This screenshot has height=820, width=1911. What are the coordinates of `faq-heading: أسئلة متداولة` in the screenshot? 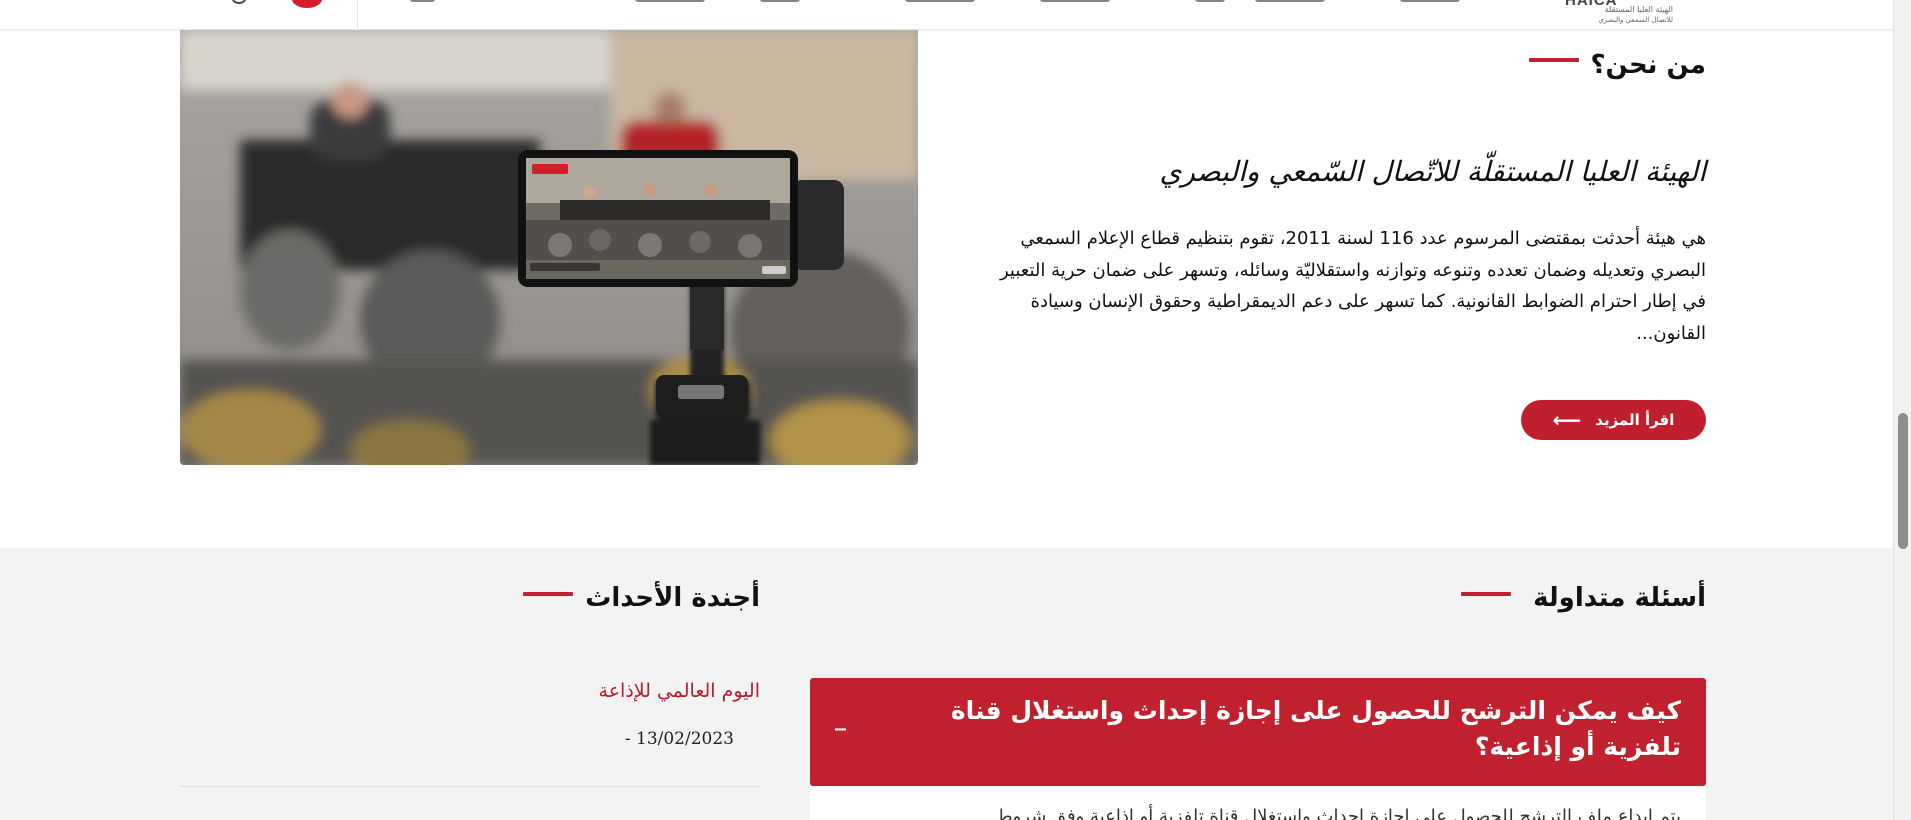 It's located at (1619, 598).